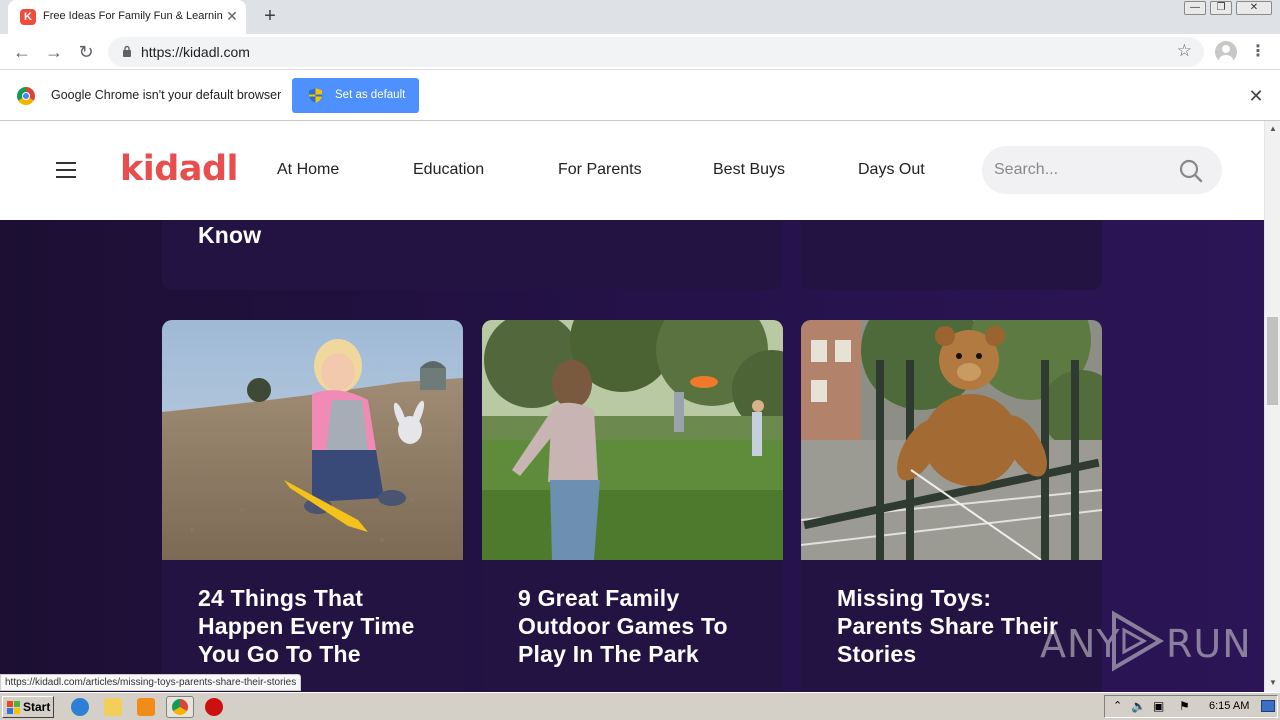 This screenshot has height=720, width=1280. Describe the element at coordinates (179, 169) in the screenshot. I see `kidadl-logo: kidadl` at that location.